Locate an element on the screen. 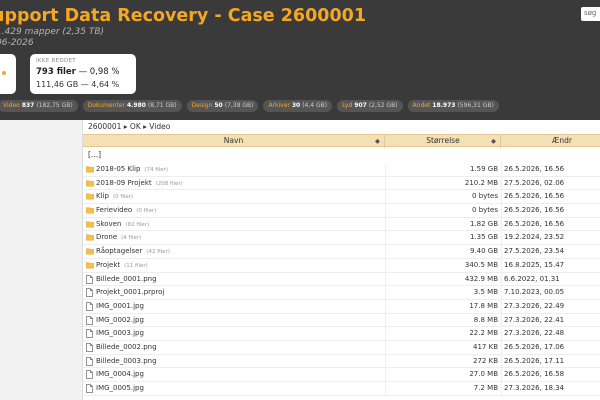 Image resolution: width=600 pixels, height=400 pixels. file-row: IMG_0004.jpg 27.0 MB 26.5.2026, 16.58 is located at coordinates (341, 375).